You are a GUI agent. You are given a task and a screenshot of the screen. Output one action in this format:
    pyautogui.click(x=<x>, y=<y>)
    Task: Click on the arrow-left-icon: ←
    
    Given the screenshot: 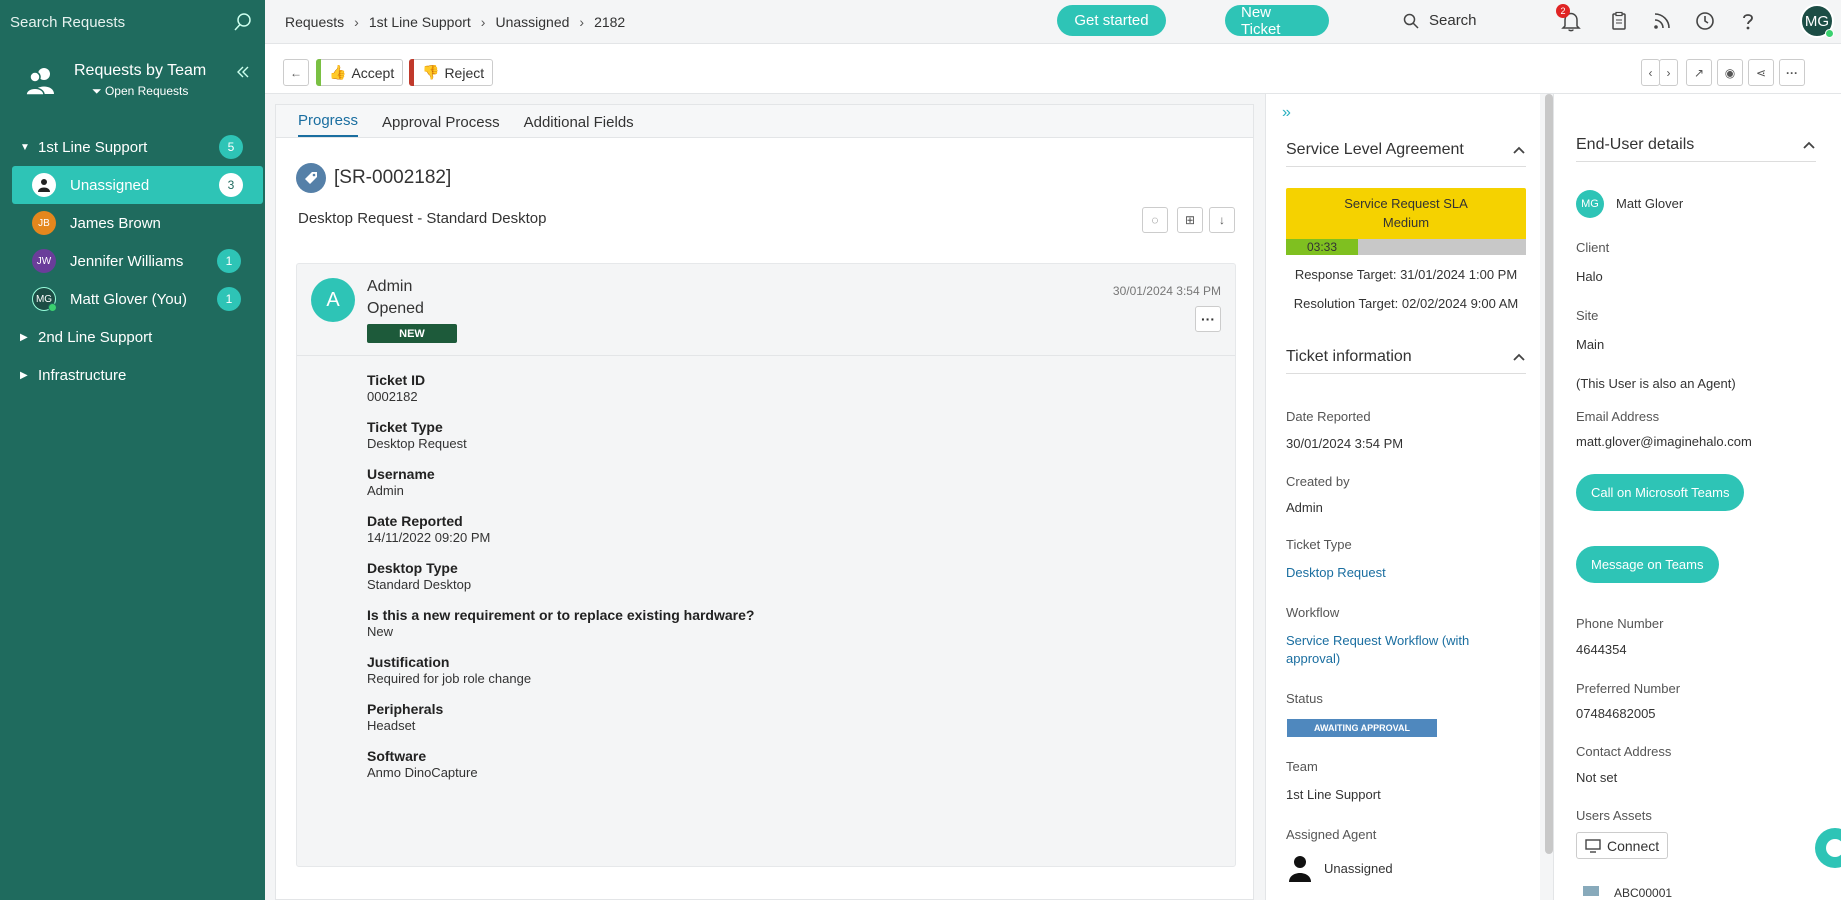 What is the action you would take?
    pyautogui.click(x=296, y=72)
    